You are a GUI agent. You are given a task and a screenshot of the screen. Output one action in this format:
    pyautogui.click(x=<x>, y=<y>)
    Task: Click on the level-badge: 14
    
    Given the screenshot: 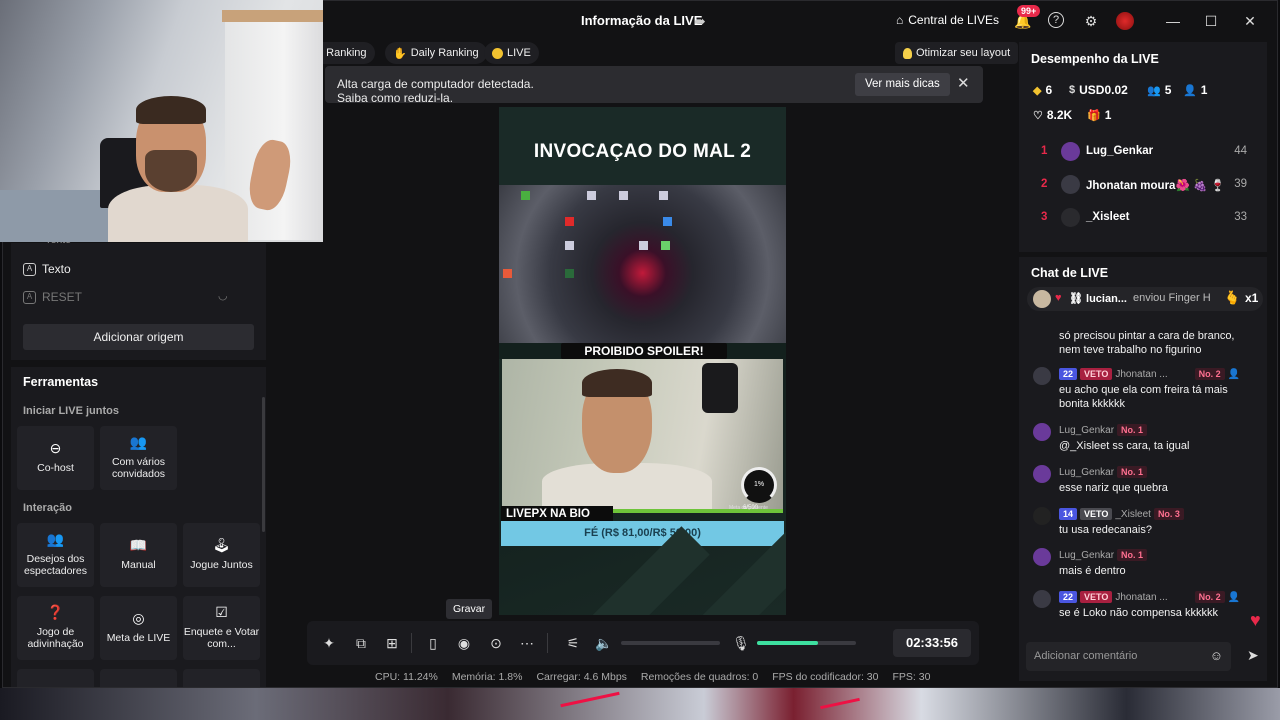 What is the action you would take?
    pyautogui.click(x=1068, y=514)
    